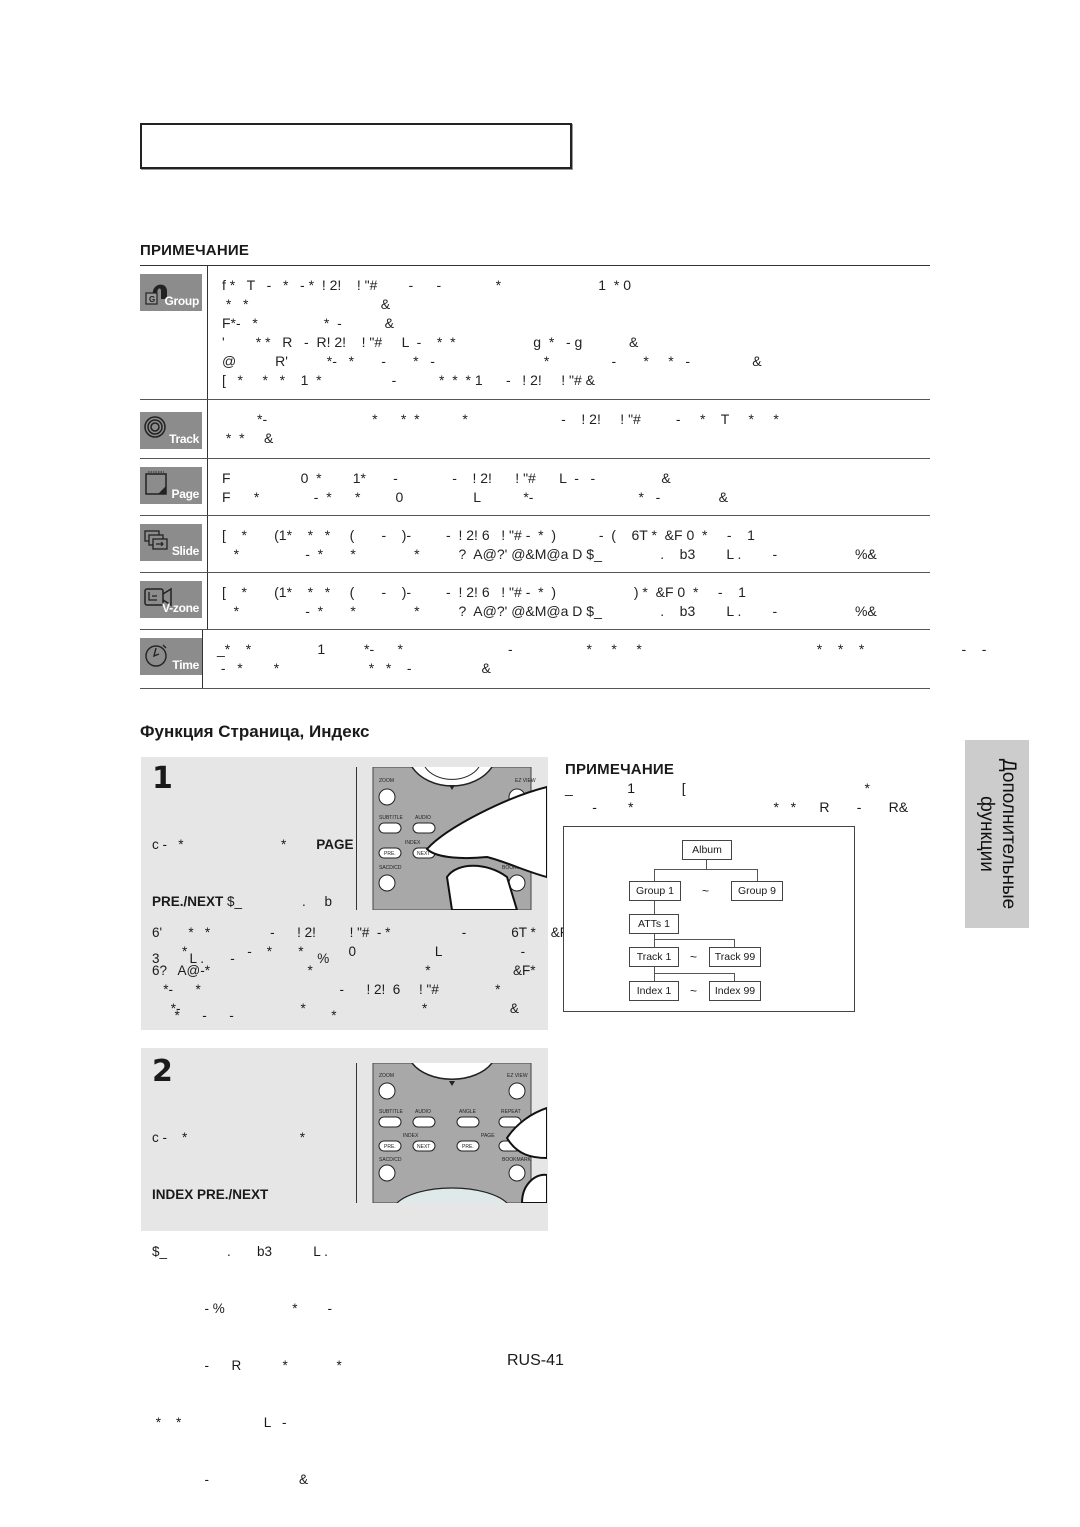 This screenshot has width=1080, height=1527. I want to click on vzone-icon: V-zone, so click(171, 599).